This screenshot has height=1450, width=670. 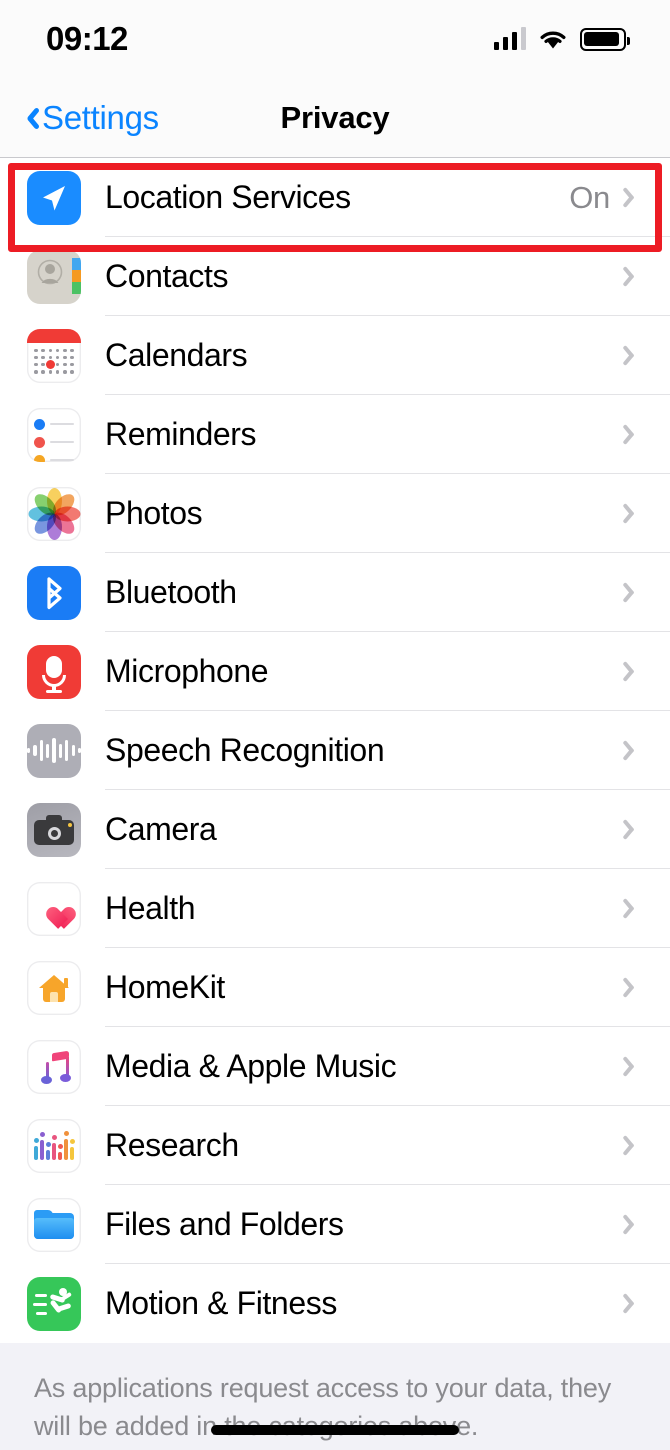 What do you see at coordinates (54, 750) in the screenshot?
I see `speech-waveform-icon` at bounding box center [54, 750].